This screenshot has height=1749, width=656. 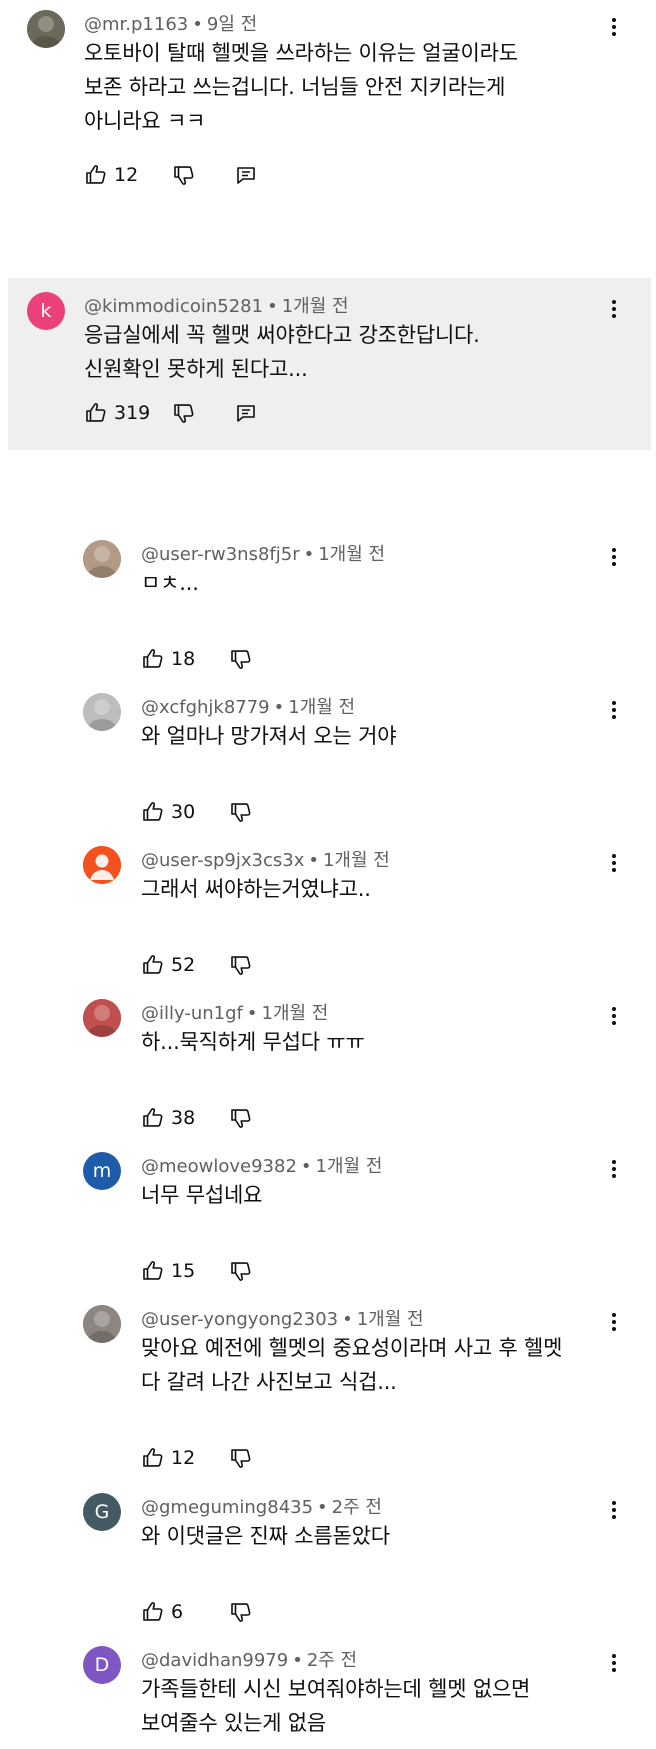 What do you see at coordinates (328, 760) in the screenshot?
I see `reply-item: @xcfghjk8779 • 1개월 전와 얼마나 망가져서 오는 거야 30` at bounding box center [328, 760].